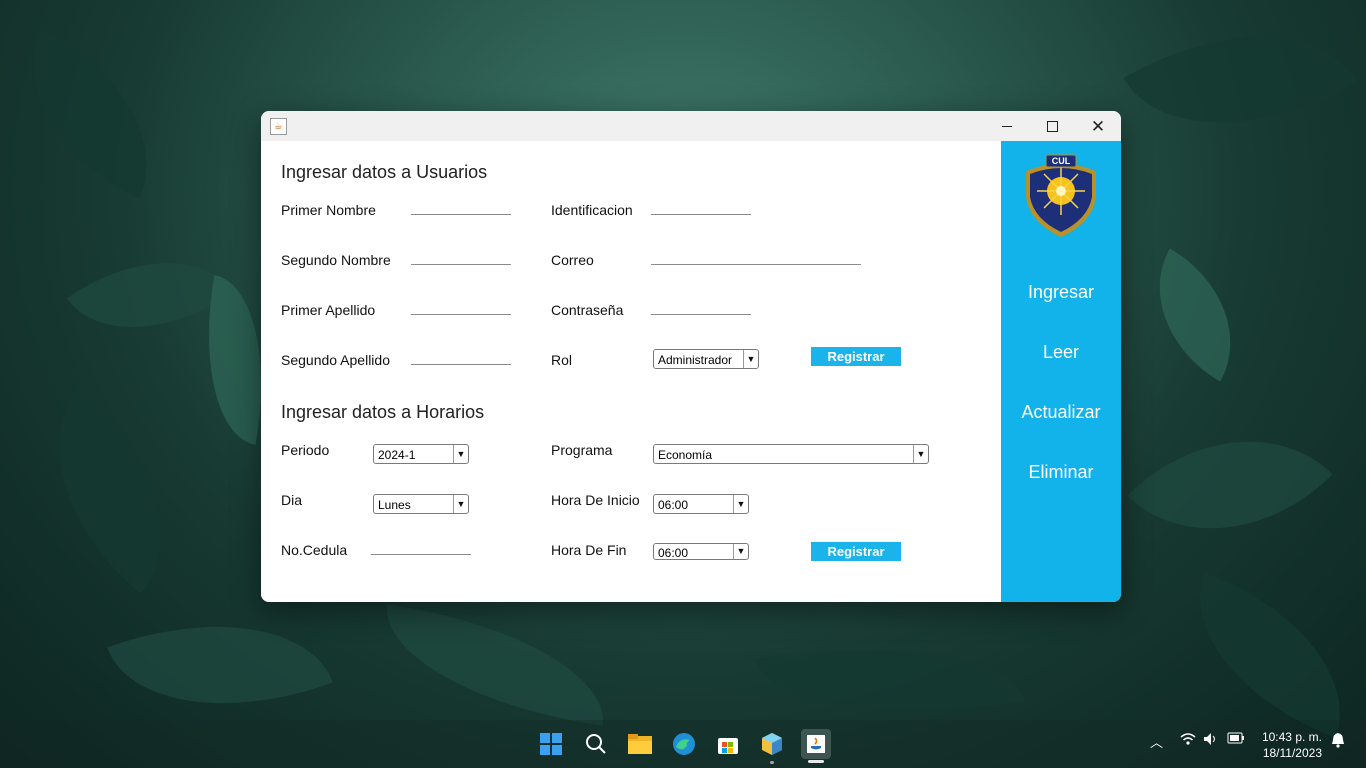 The height and width of the screenshot is (768, 1366). Describe the element at coordinates (1156, 741) in the screenshot. I see `chevron-up-icon: ︿` at that location.